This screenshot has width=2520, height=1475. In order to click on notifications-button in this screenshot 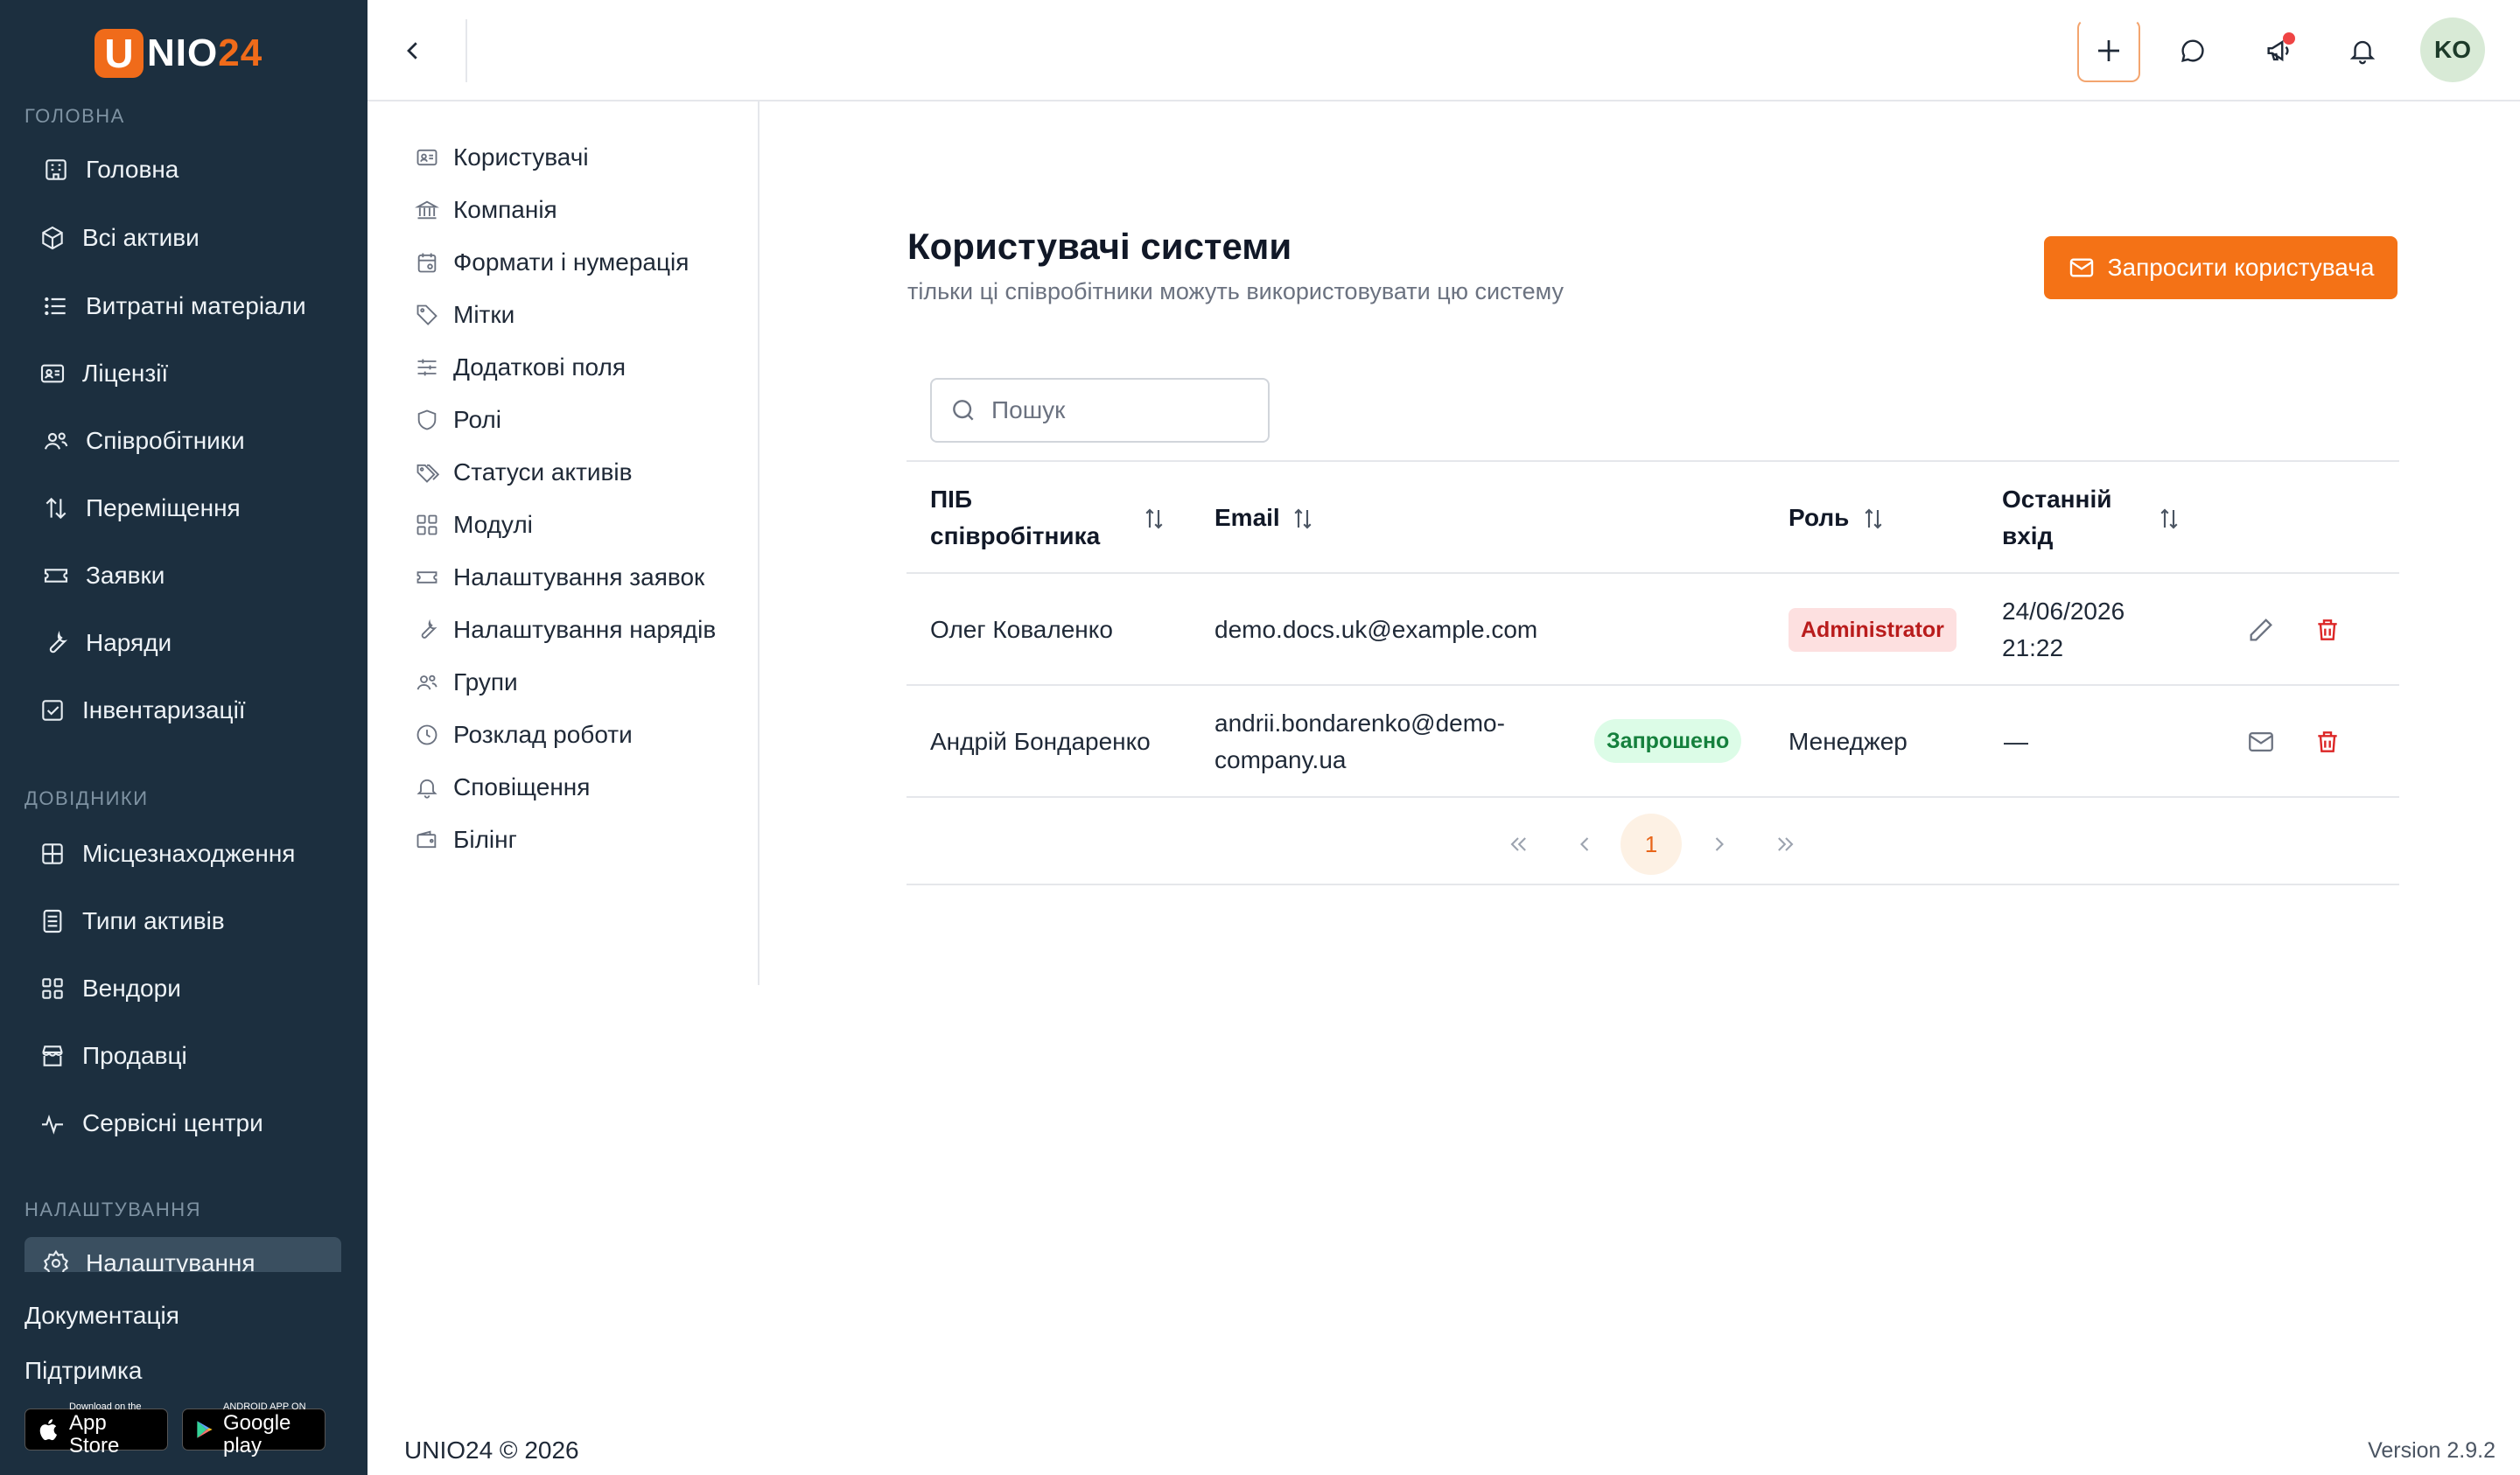, I will do `click(2362, 50)`.